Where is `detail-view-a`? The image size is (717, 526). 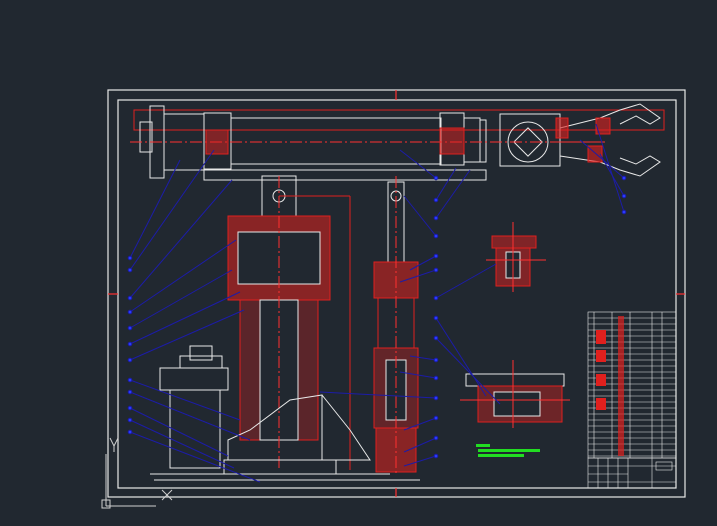 detail-view-a is located at coordinates (516, 257).